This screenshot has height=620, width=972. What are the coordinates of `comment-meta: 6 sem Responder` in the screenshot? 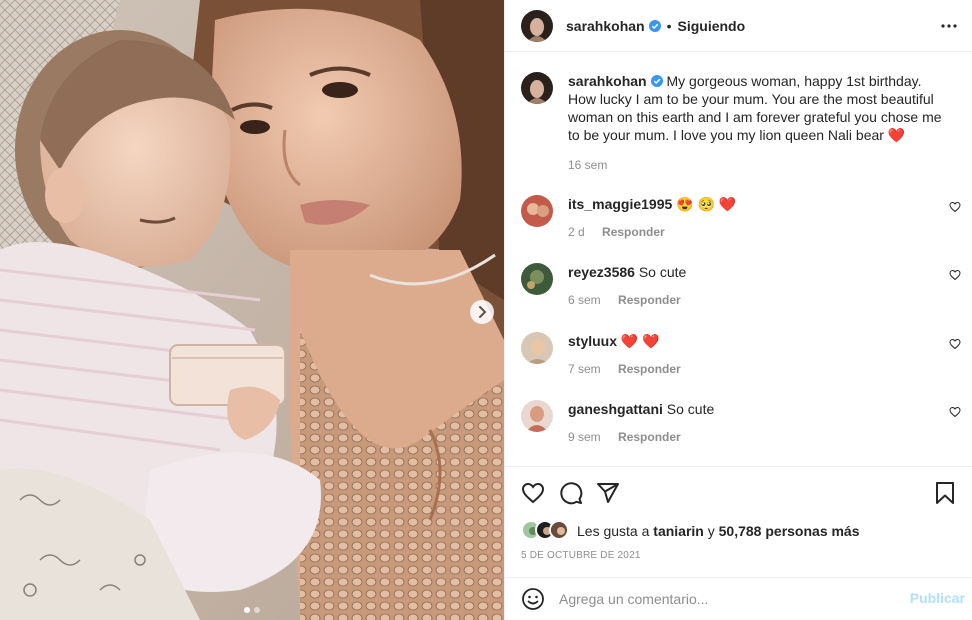 It's located at (624, 300).